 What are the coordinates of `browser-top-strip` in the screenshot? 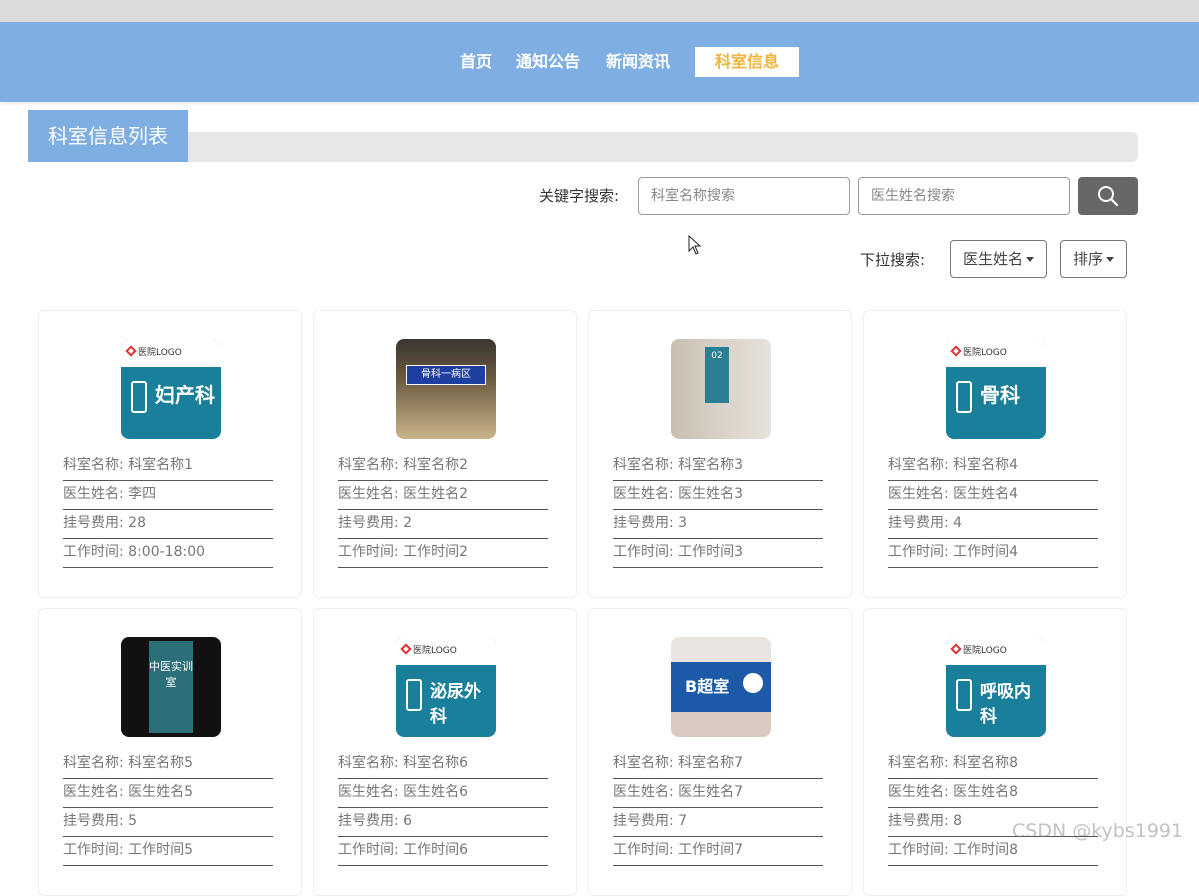 It's located at (599, 11).